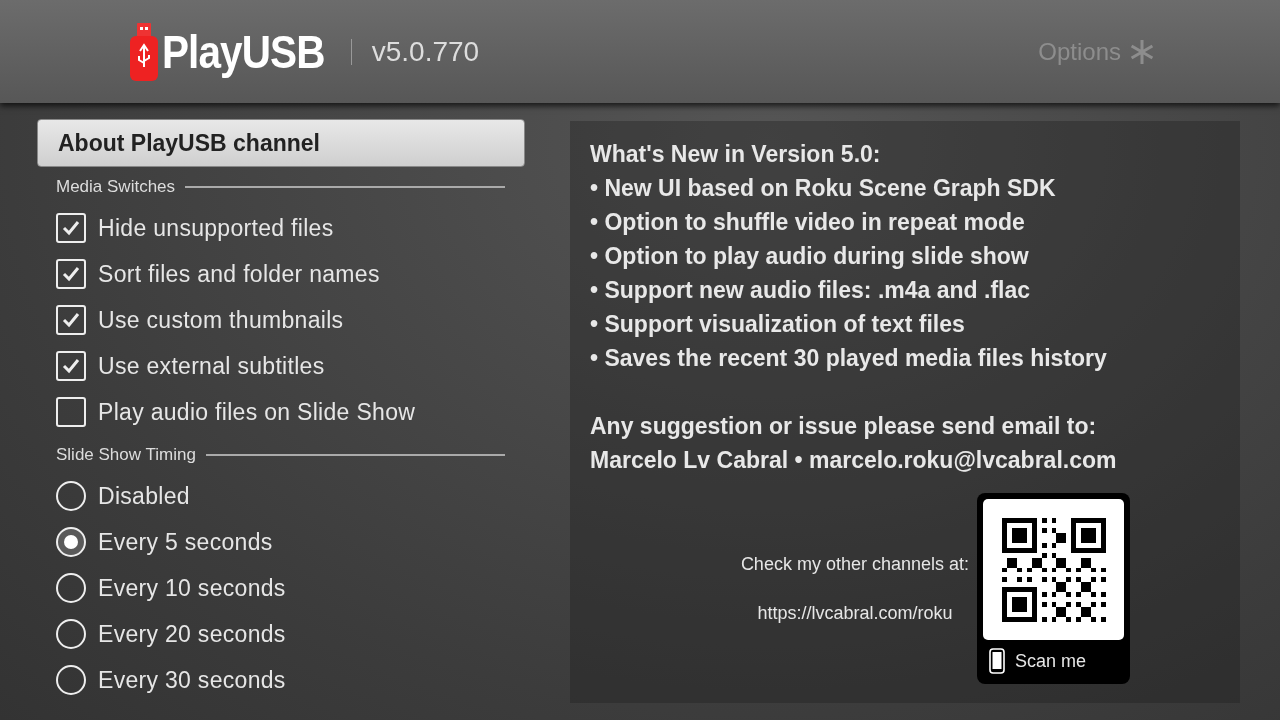 This screenshot has width=1280, height=720. I want to click on option-label: Every 20 seconds, so click(192, 634).